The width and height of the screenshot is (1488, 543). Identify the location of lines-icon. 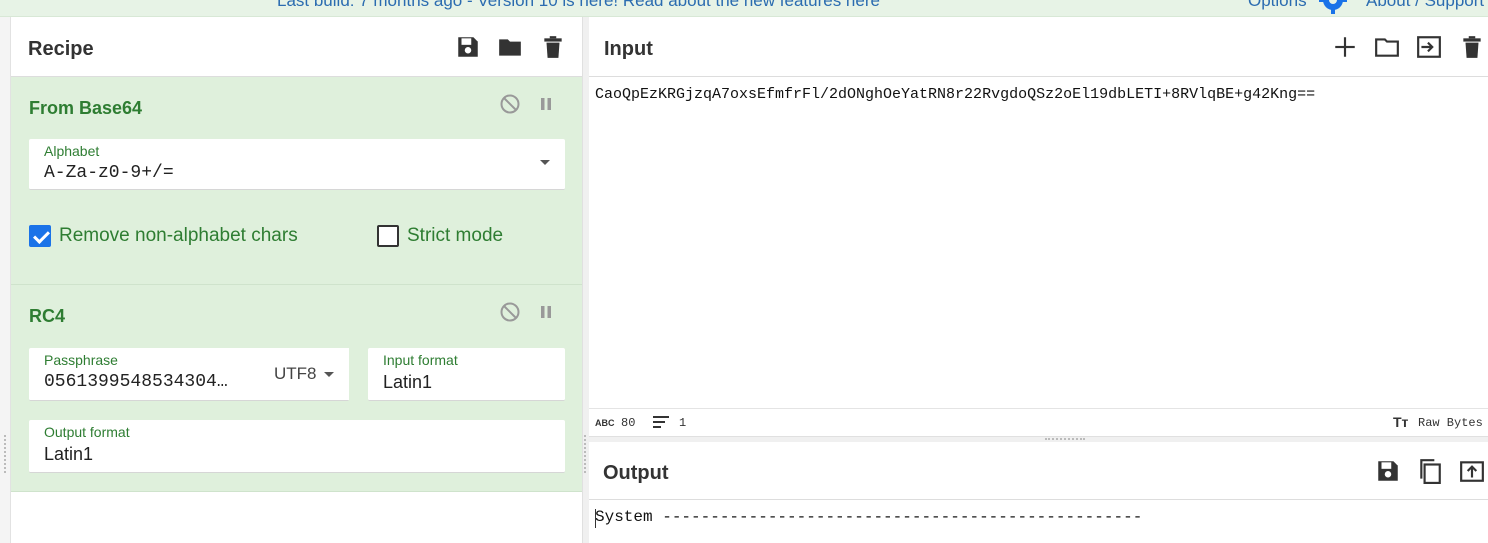
(661, 423).